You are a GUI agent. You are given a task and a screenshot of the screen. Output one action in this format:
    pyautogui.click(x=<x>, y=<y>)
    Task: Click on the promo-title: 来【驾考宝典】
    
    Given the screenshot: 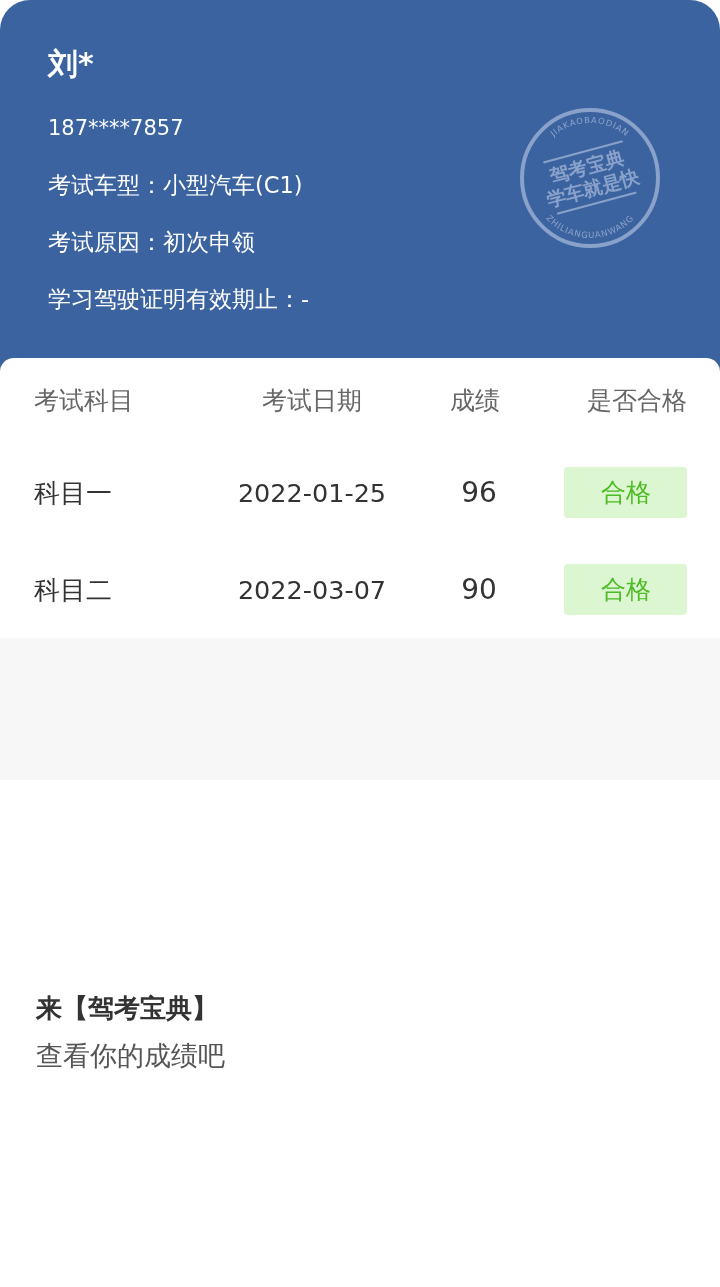 What is the action you would take?
    pyautogui.click(x=127, y=1008)
    